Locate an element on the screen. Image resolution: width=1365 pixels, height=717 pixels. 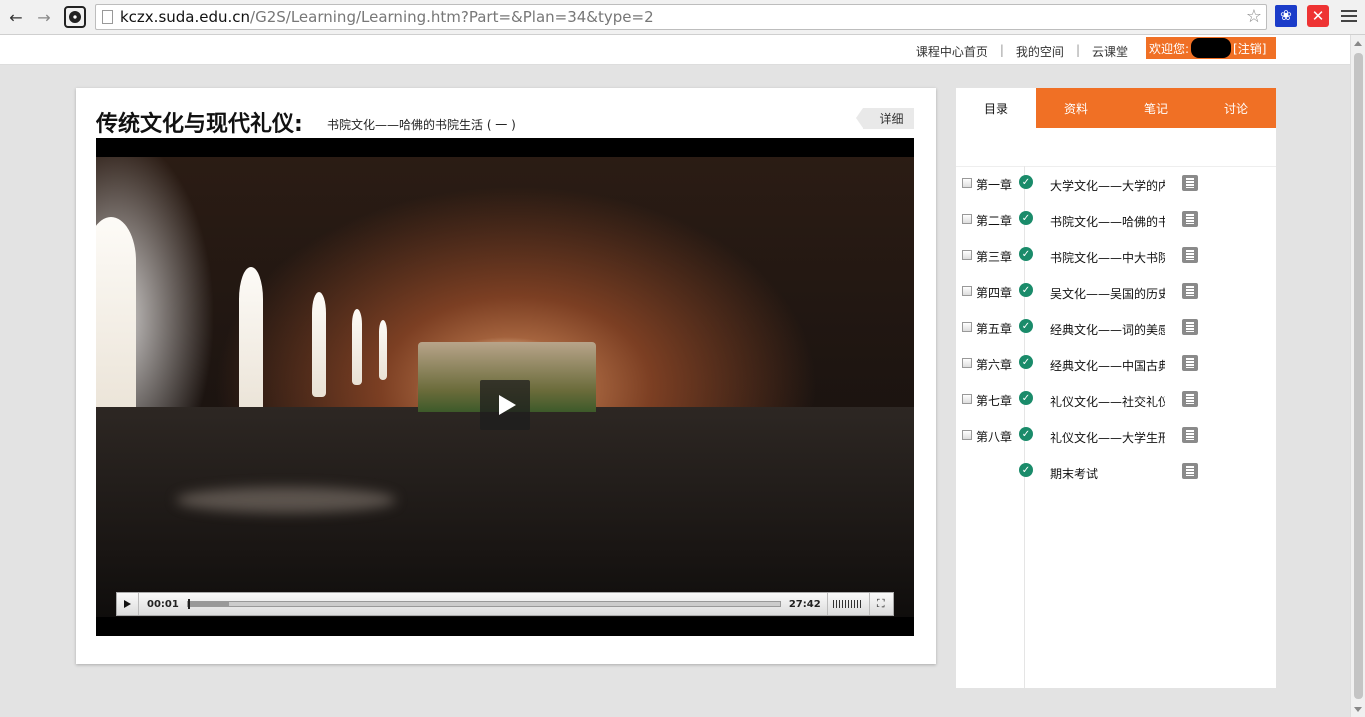
tab-discussion: 讨论 is located at coordinates (1236, 108).